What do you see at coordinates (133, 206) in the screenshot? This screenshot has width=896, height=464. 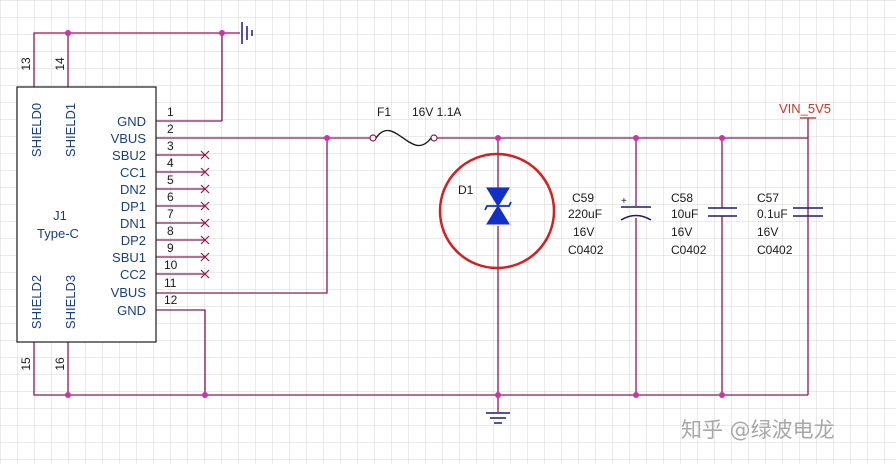 I see `pin-name-6: DP1` at bounding box center [133, 206].